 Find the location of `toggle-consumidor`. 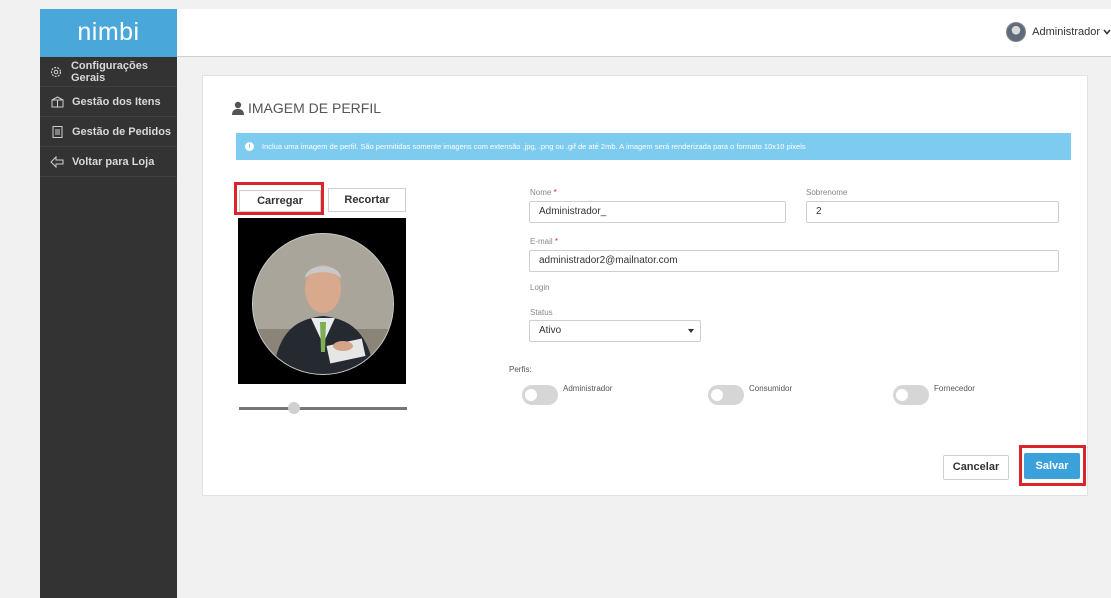

toggle-consumidor is located at coordinates (726, 395).